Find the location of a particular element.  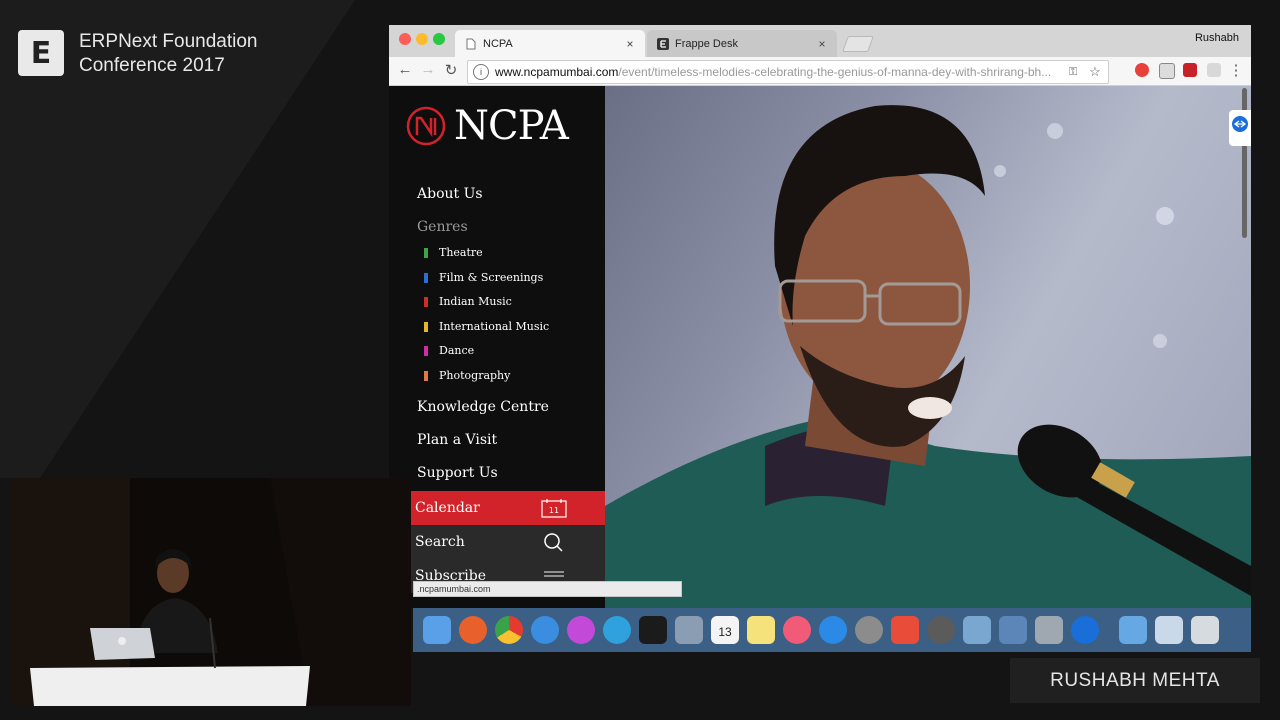

frappe-favicon-icon is located at coordinates (663, 43).